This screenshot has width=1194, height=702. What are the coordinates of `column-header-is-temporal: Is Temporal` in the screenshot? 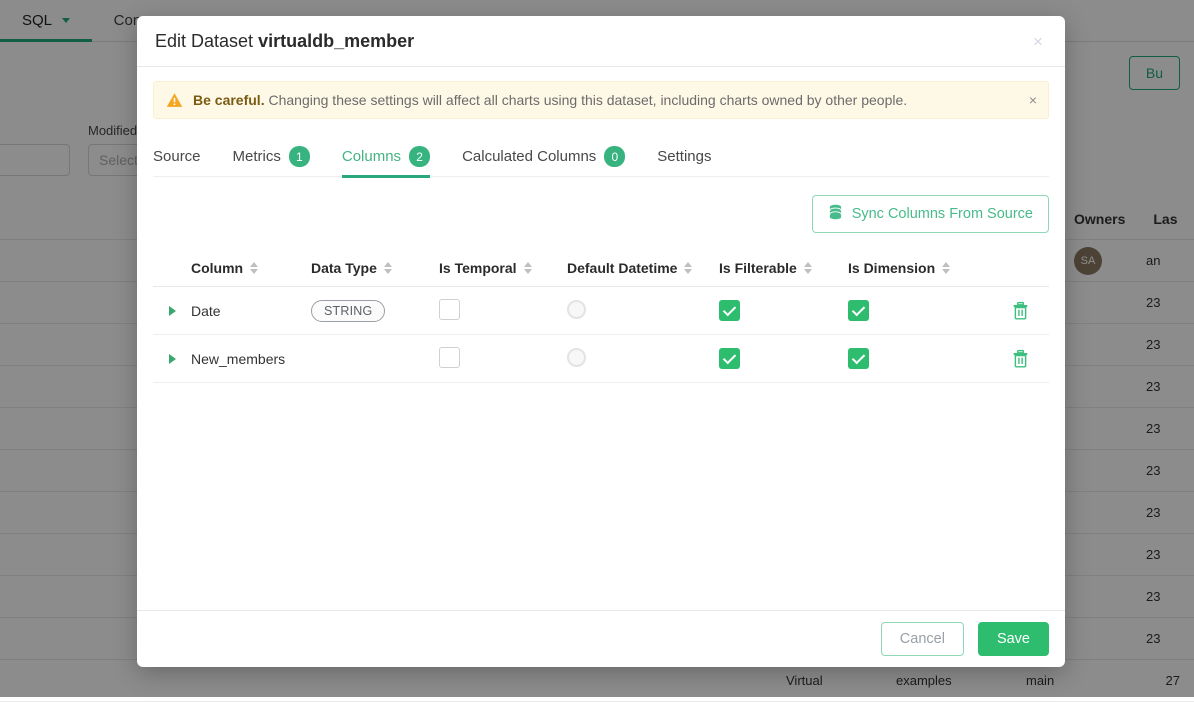 It's located at (478, 268).